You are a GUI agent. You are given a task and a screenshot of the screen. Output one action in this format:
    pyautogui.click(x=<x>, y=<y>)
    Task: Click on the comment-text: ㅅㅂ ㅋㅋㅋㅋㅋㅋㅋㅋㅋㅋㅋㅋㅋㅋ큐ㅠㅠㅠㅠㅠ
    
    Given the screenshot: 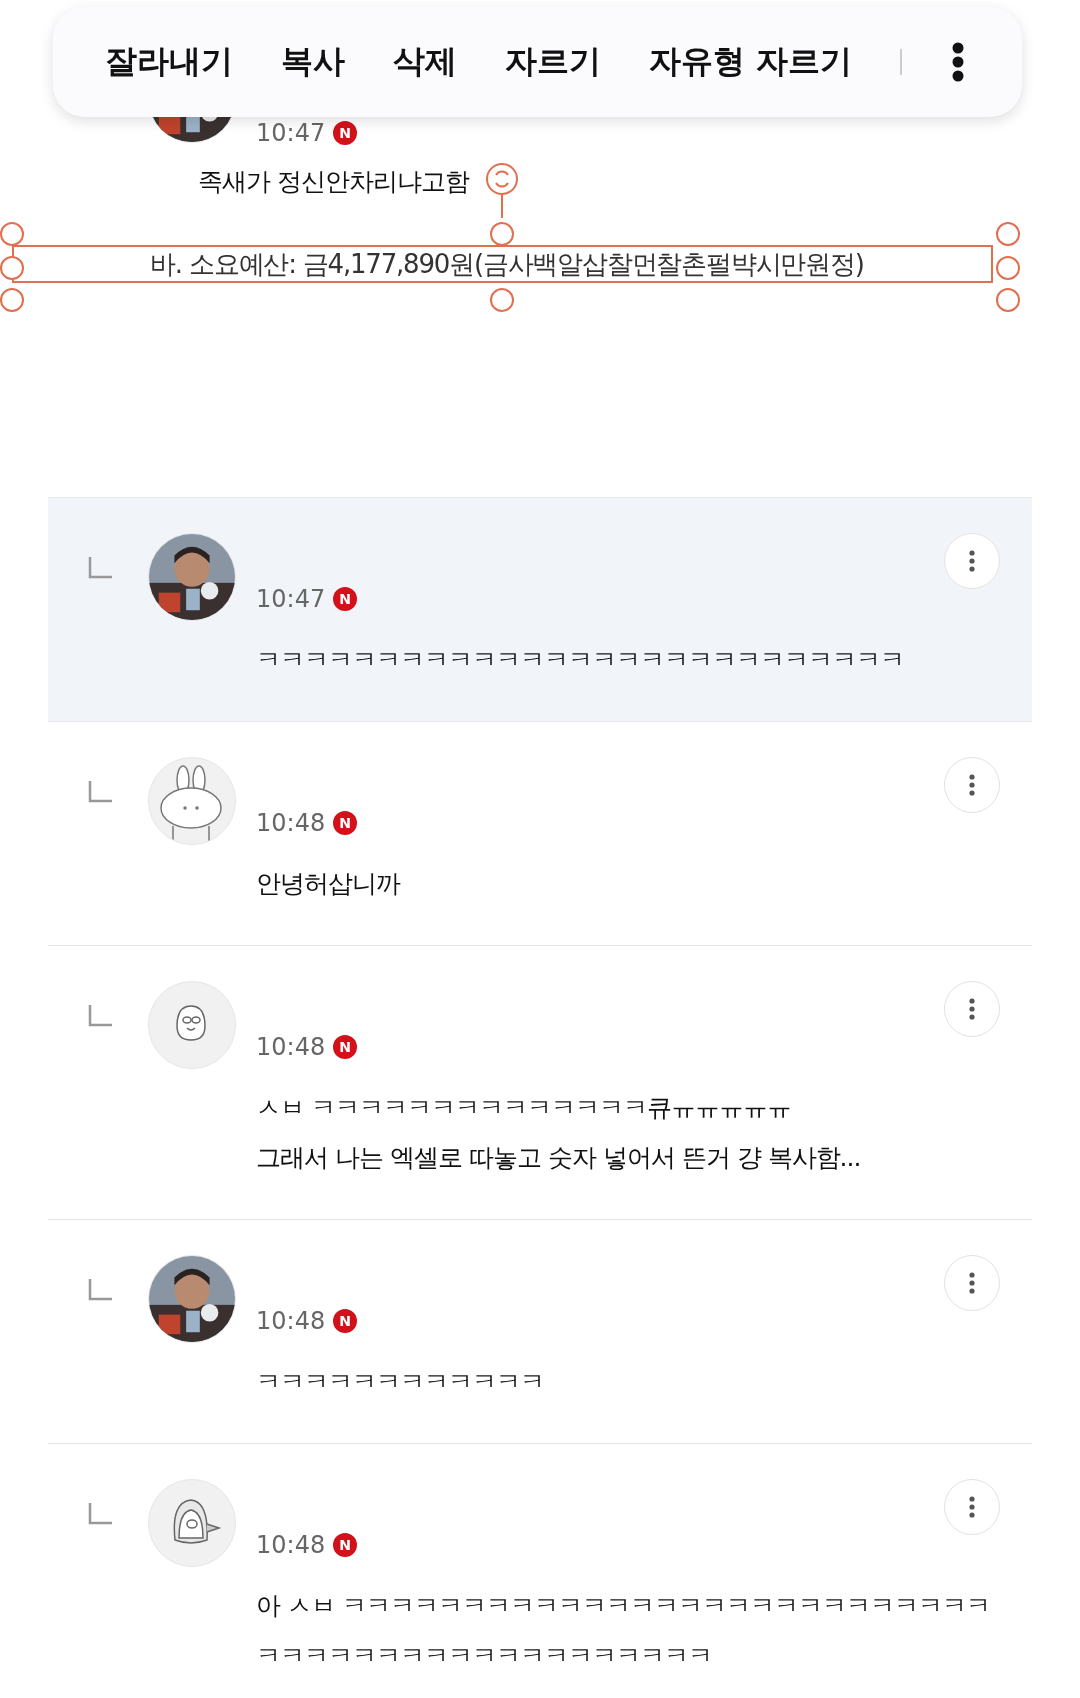 What is the action you would take?
    pyautogui.click(x=523, y=1108)
    